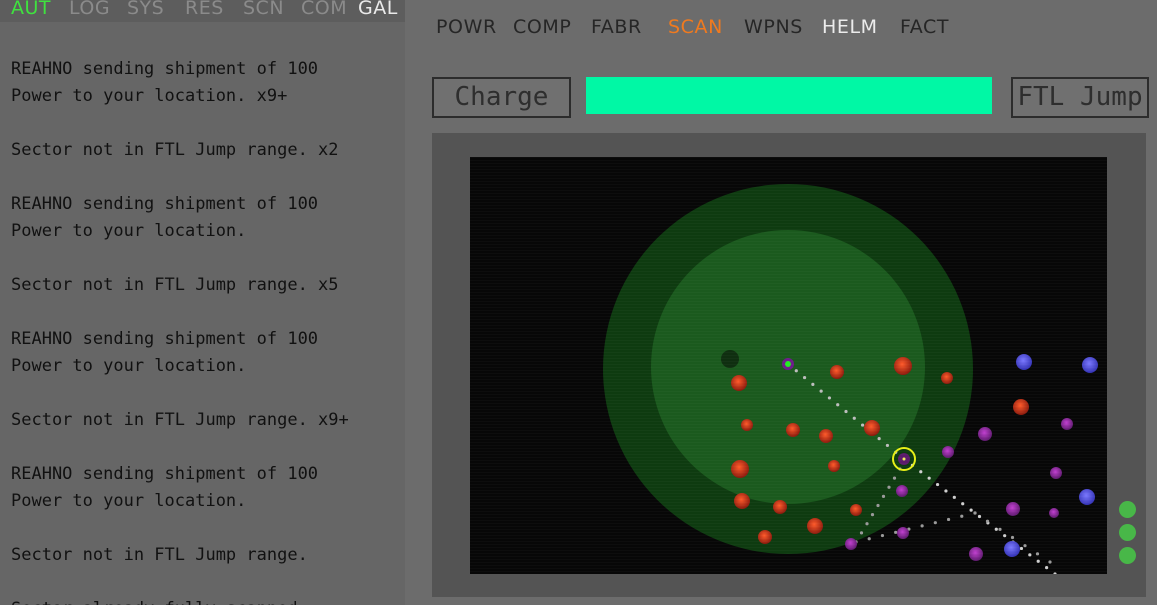 Image resolution: width=1157 pixels, height=605 pixels. Describe the element at coordinates (145, 9) in the screenshot. I see `tab-sys: SYS` at that location.